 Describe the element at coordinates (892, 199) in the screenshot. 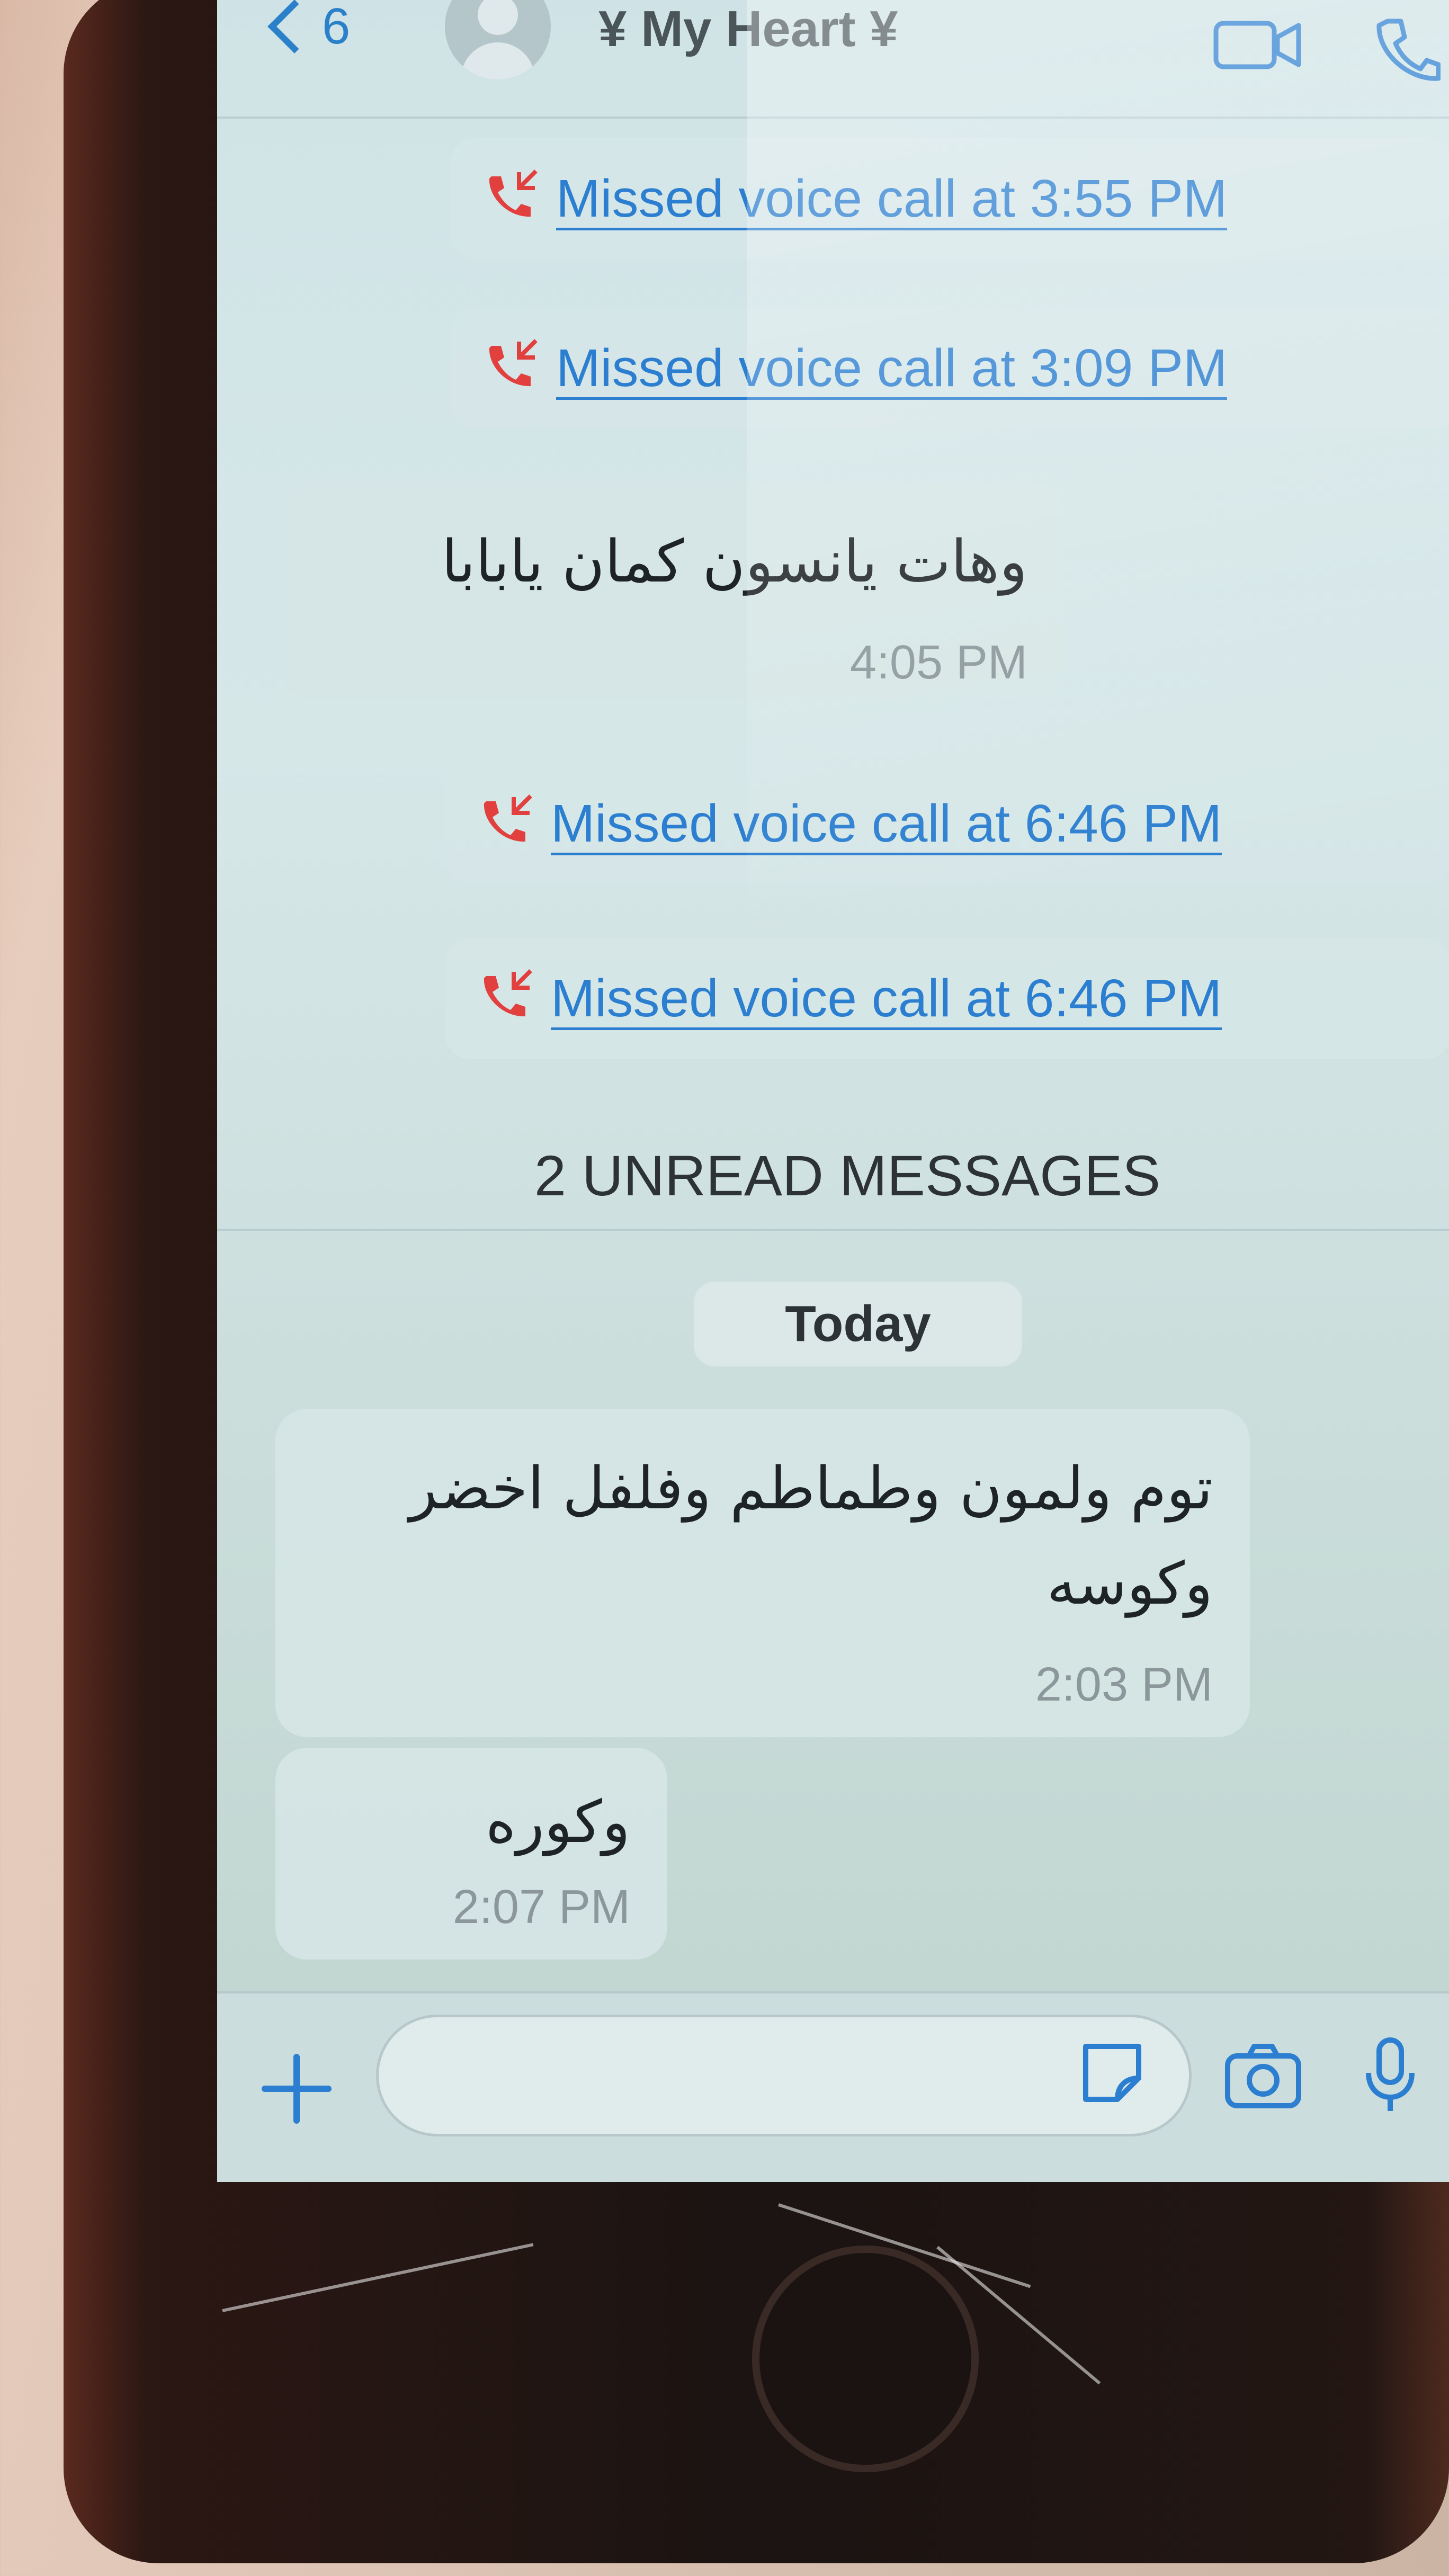

I see `missed-call-label: Missed voice call at 3:55 PM` at that location.